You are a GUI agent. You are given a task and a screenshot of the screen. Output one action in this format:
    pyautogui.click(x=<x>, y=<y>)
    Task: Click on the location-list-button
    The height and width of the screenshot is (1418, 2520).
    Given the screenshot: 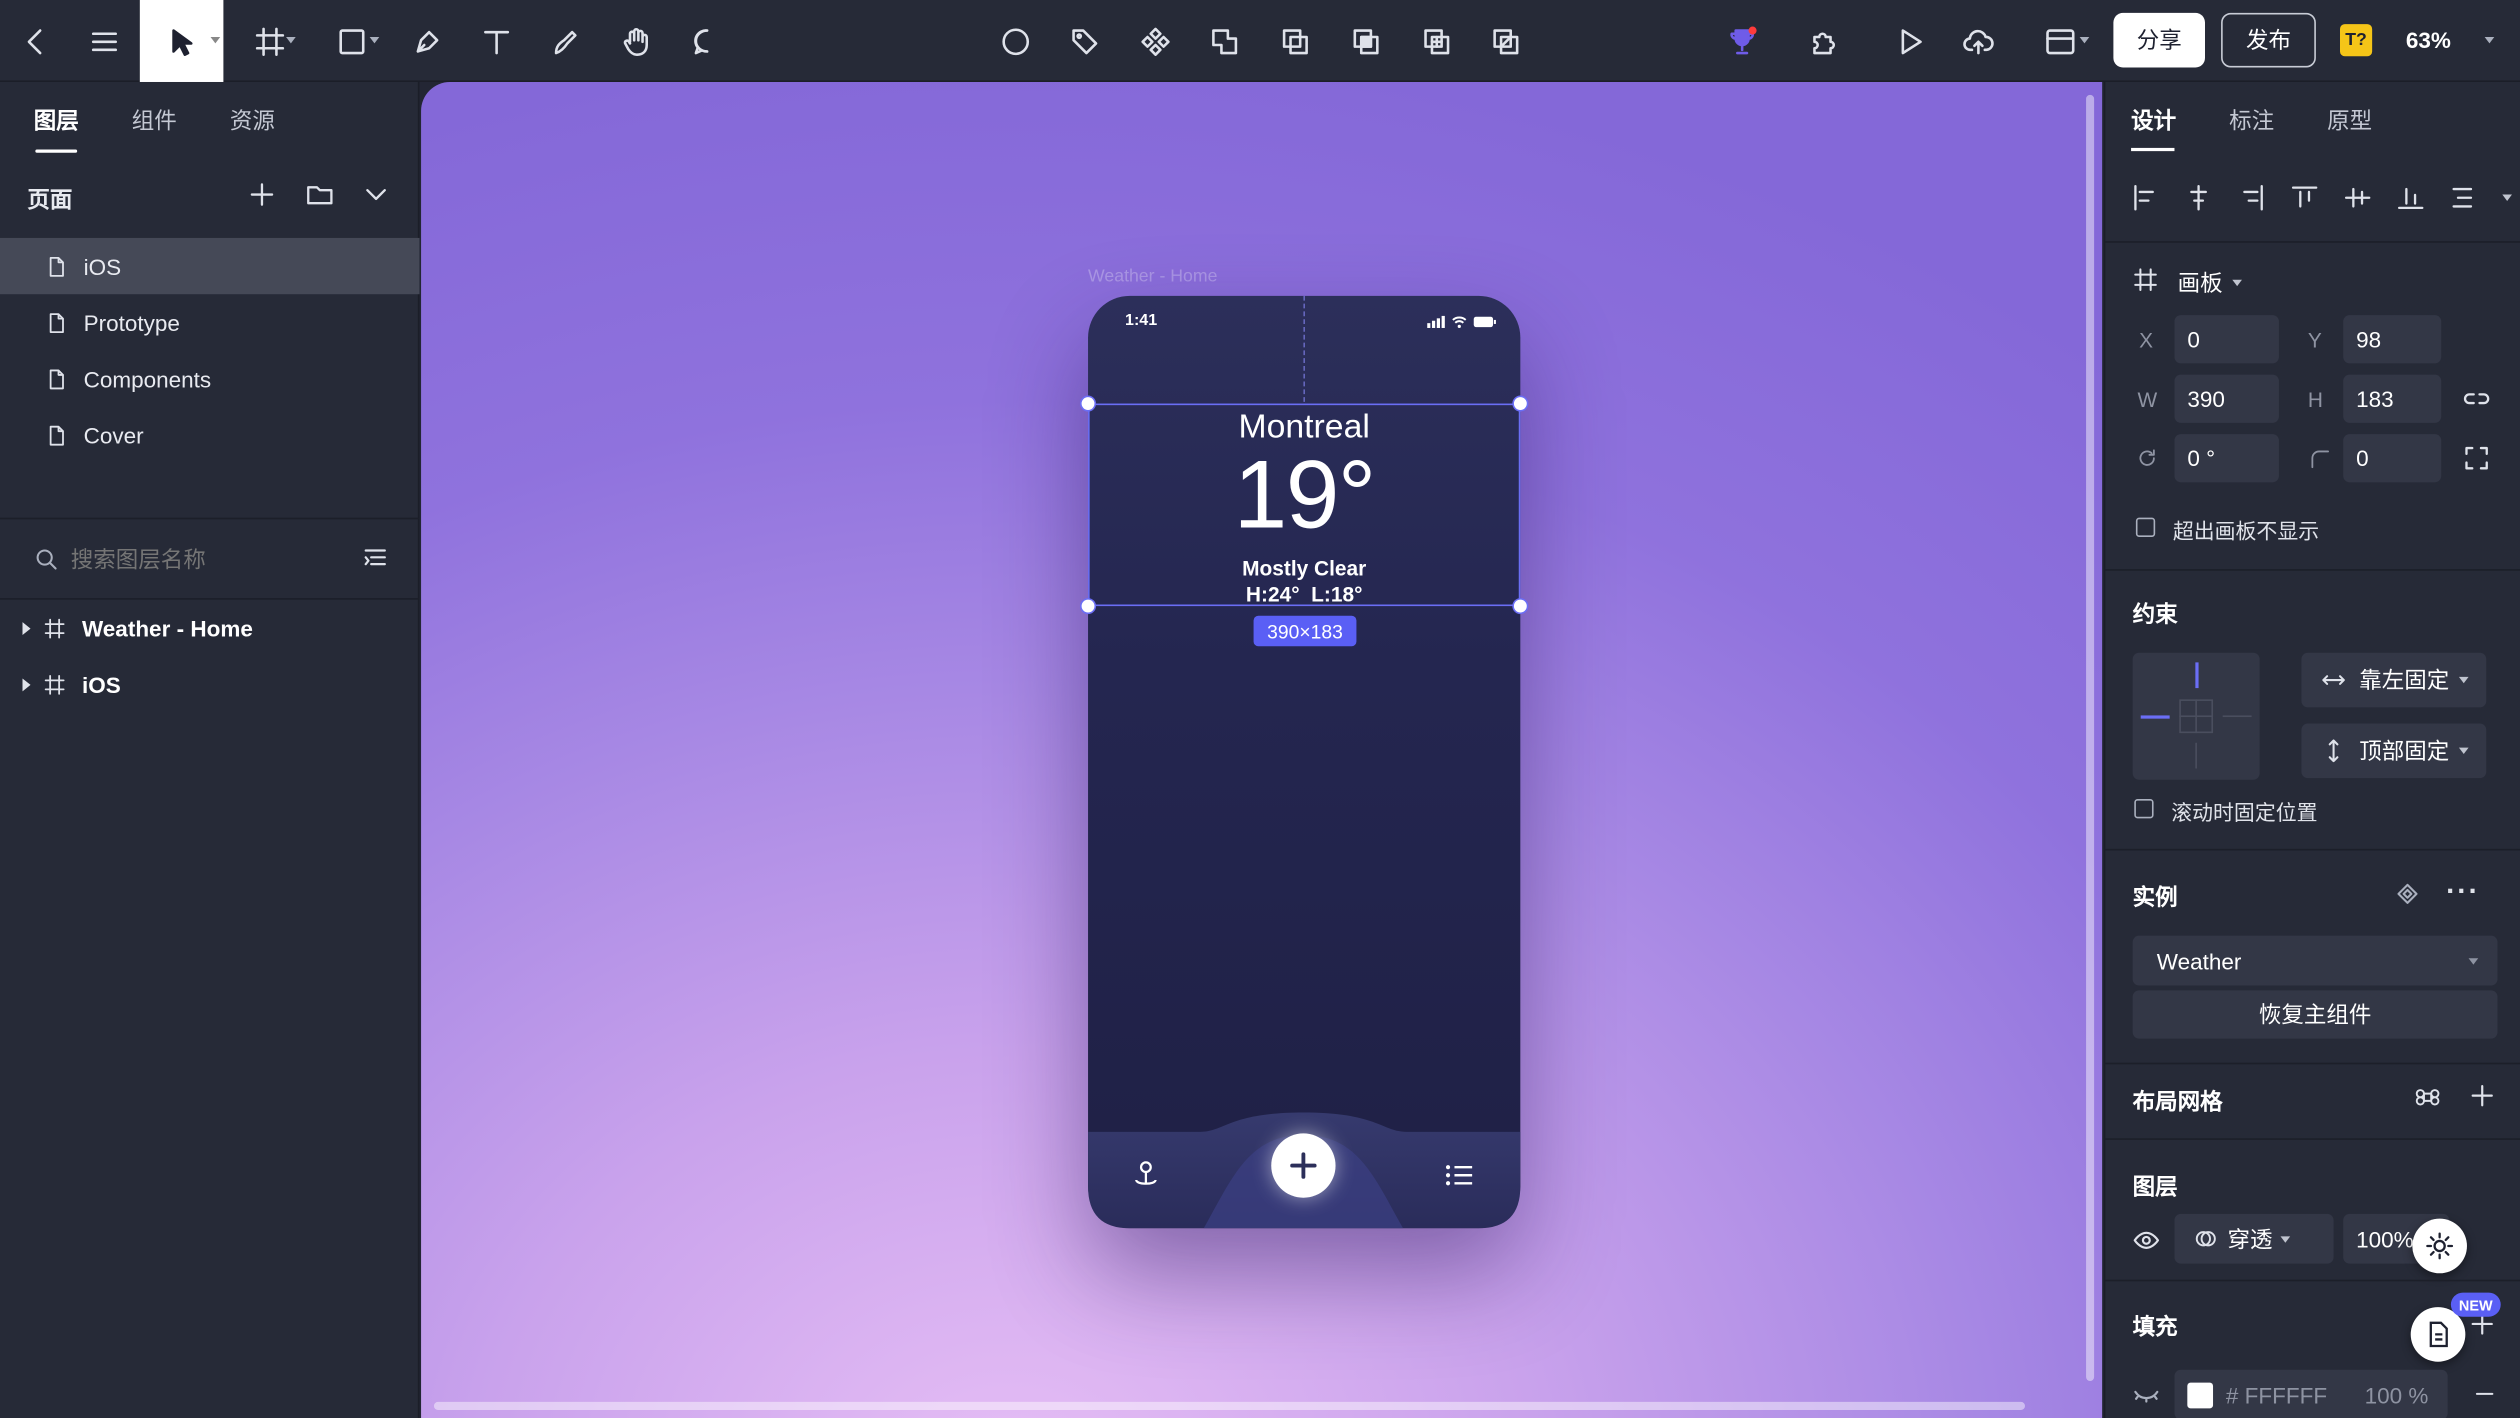 What is the action you would take?
    pyautogui.click(x=1459, y=1175)
    